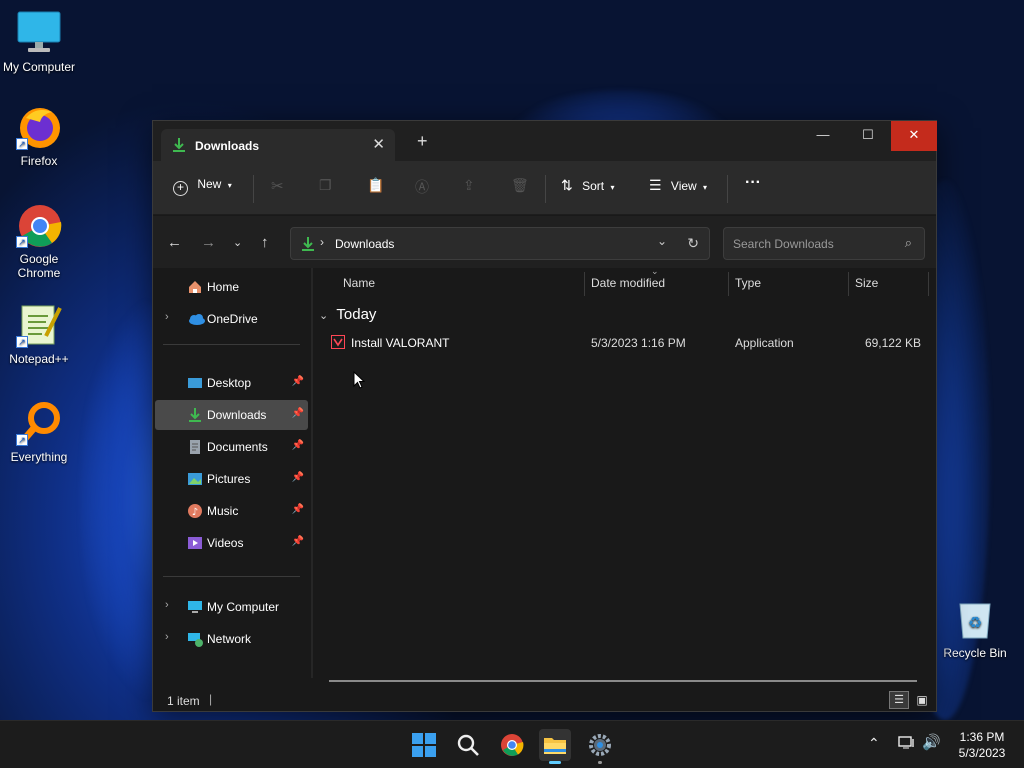 Image resolution: width=1024 pixels, height=768 pixels. I want to click on settings-taskbar-button, so click(600, 746).